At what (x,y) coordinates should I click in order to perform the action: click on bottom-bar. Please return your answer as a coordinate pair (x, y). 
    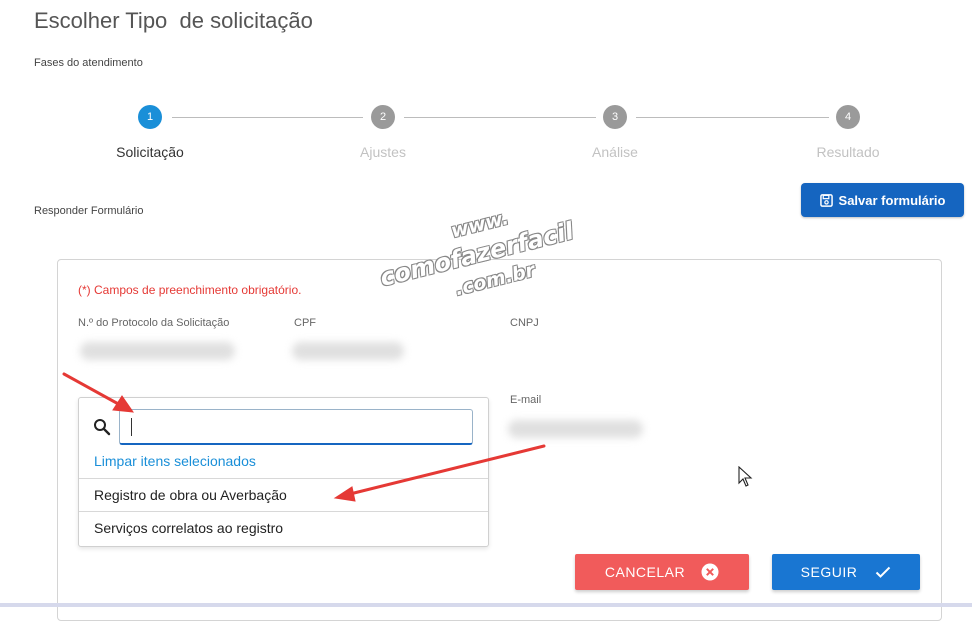
    Looking at the image, I should click on (486, 605).